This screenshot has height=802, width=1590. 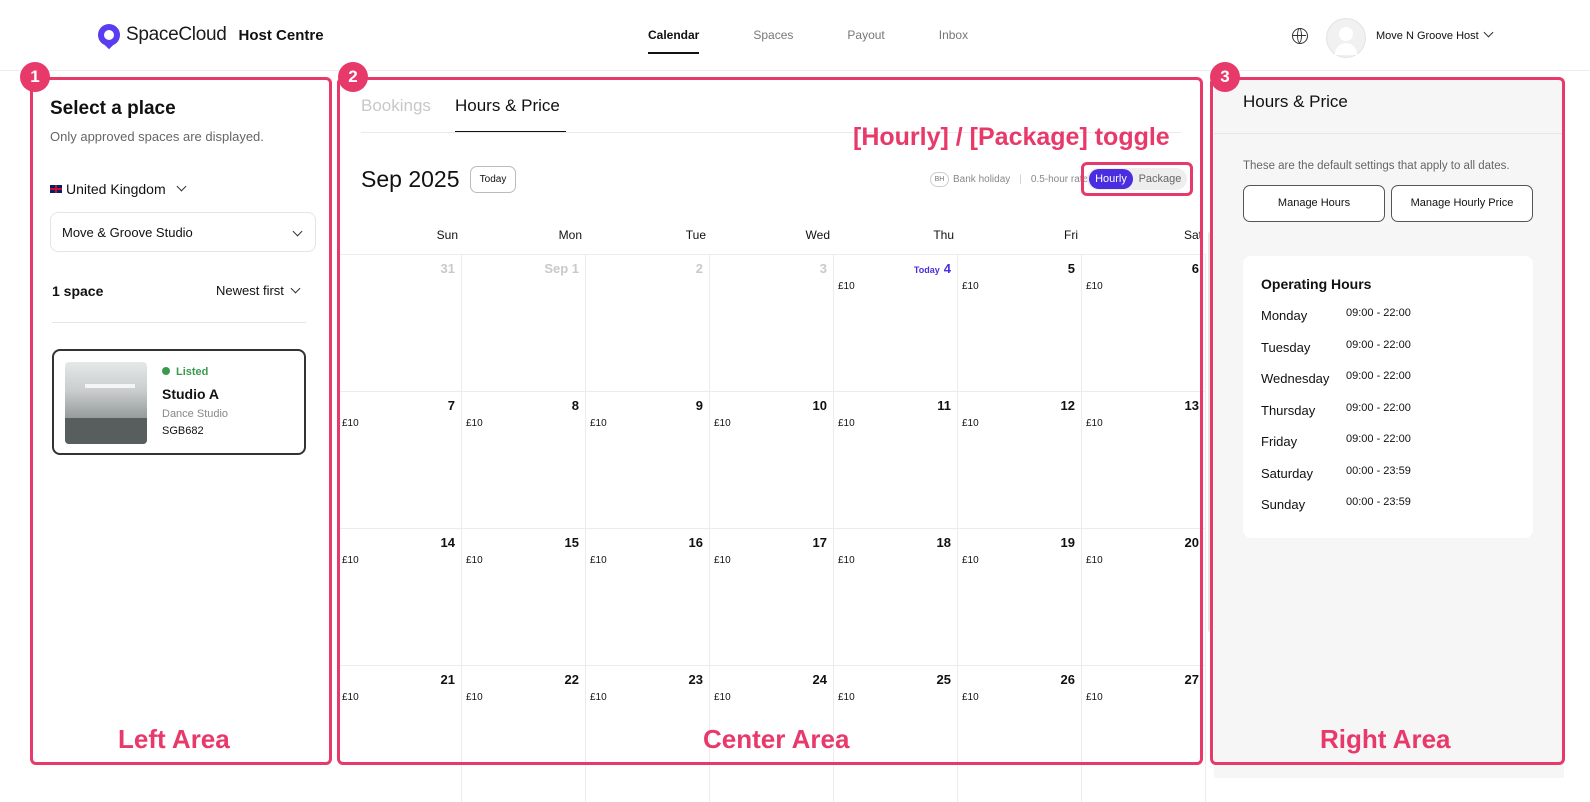 What do you see at coordinates (944, 679) in the screenshot?
I see `day-number: 25` at bounding box center [944, 679].